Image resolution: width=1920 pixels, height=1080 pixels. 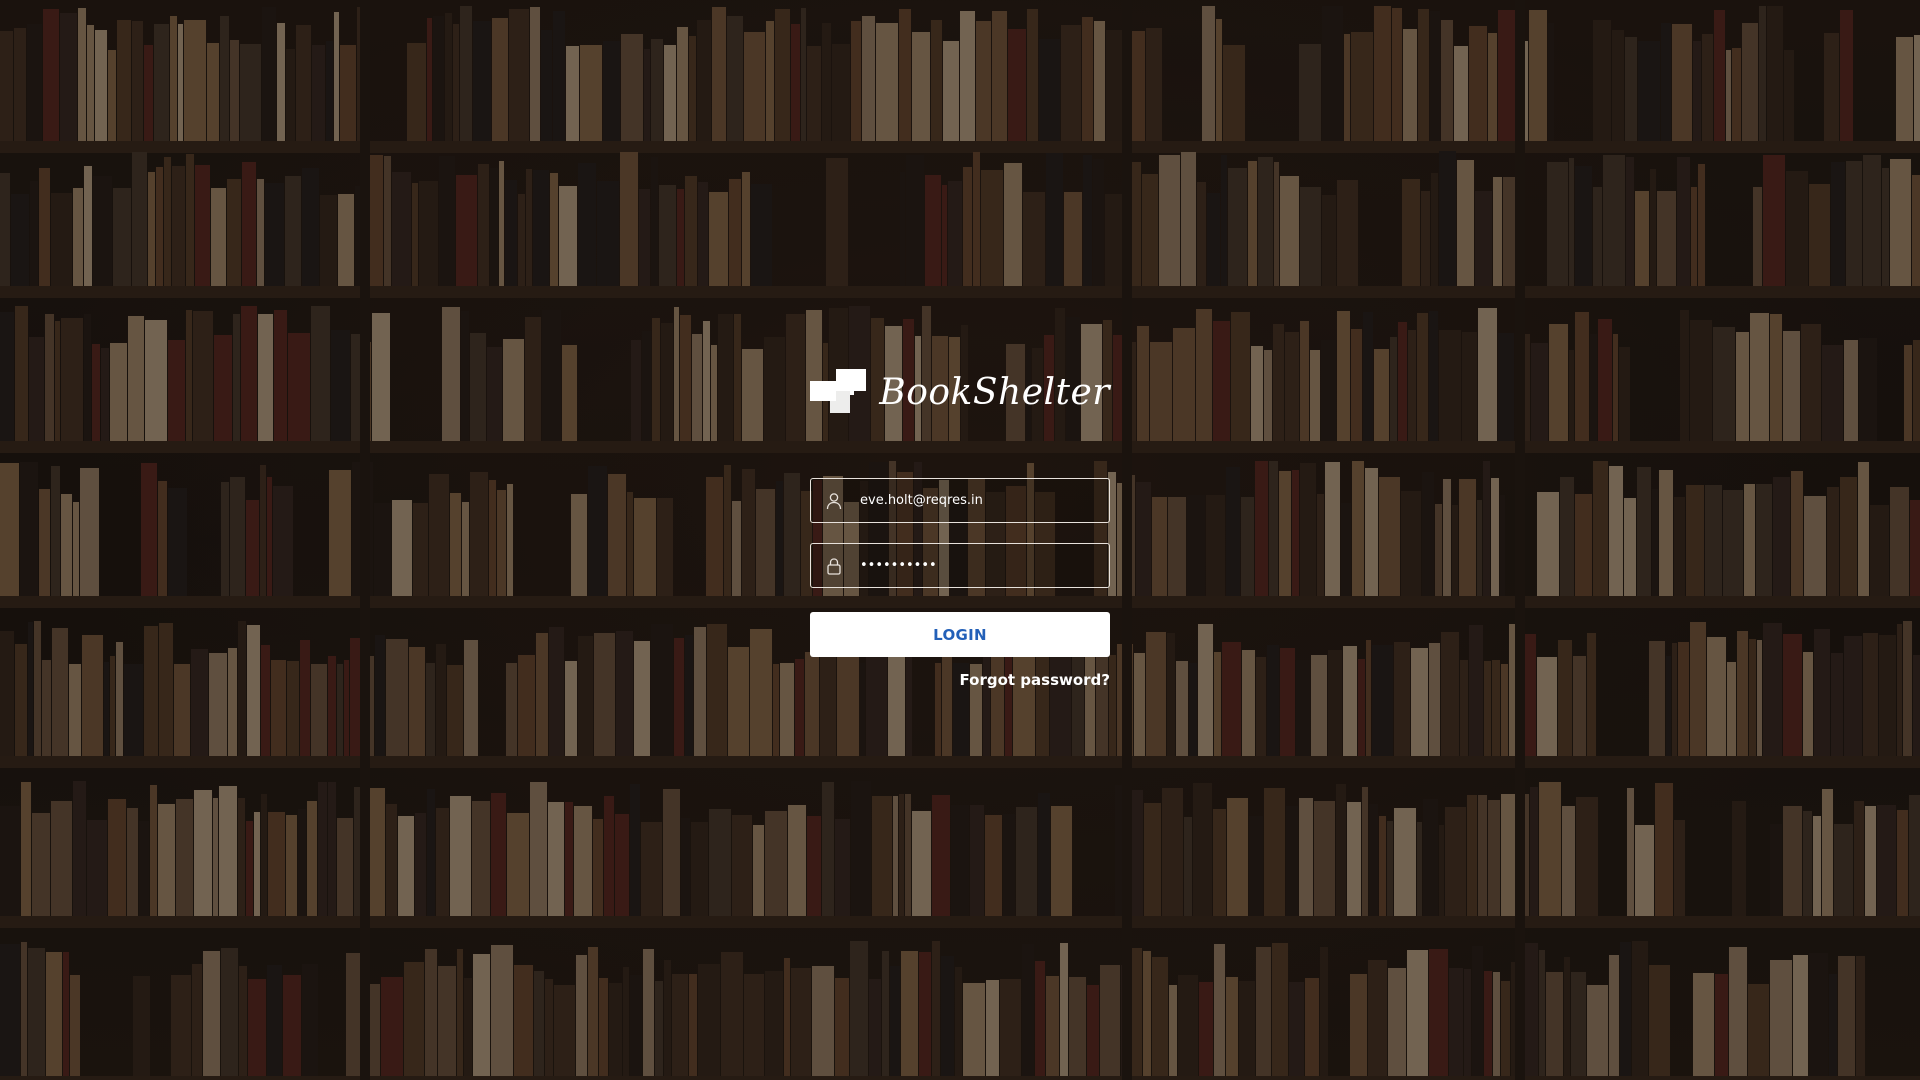 I want to click on brand-name: BookShelter, so click(x=994, y=392).